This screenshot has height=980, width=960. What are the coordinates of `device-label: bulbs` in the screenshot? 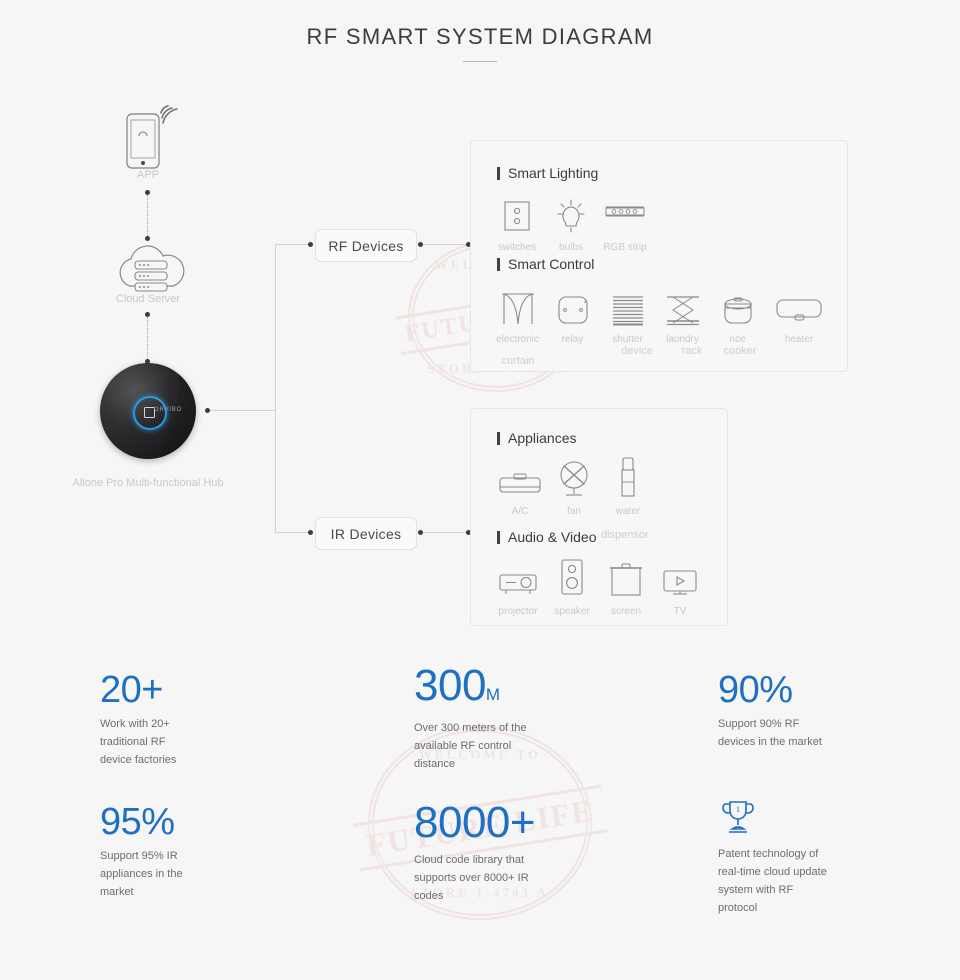 It's located at (571, 247).